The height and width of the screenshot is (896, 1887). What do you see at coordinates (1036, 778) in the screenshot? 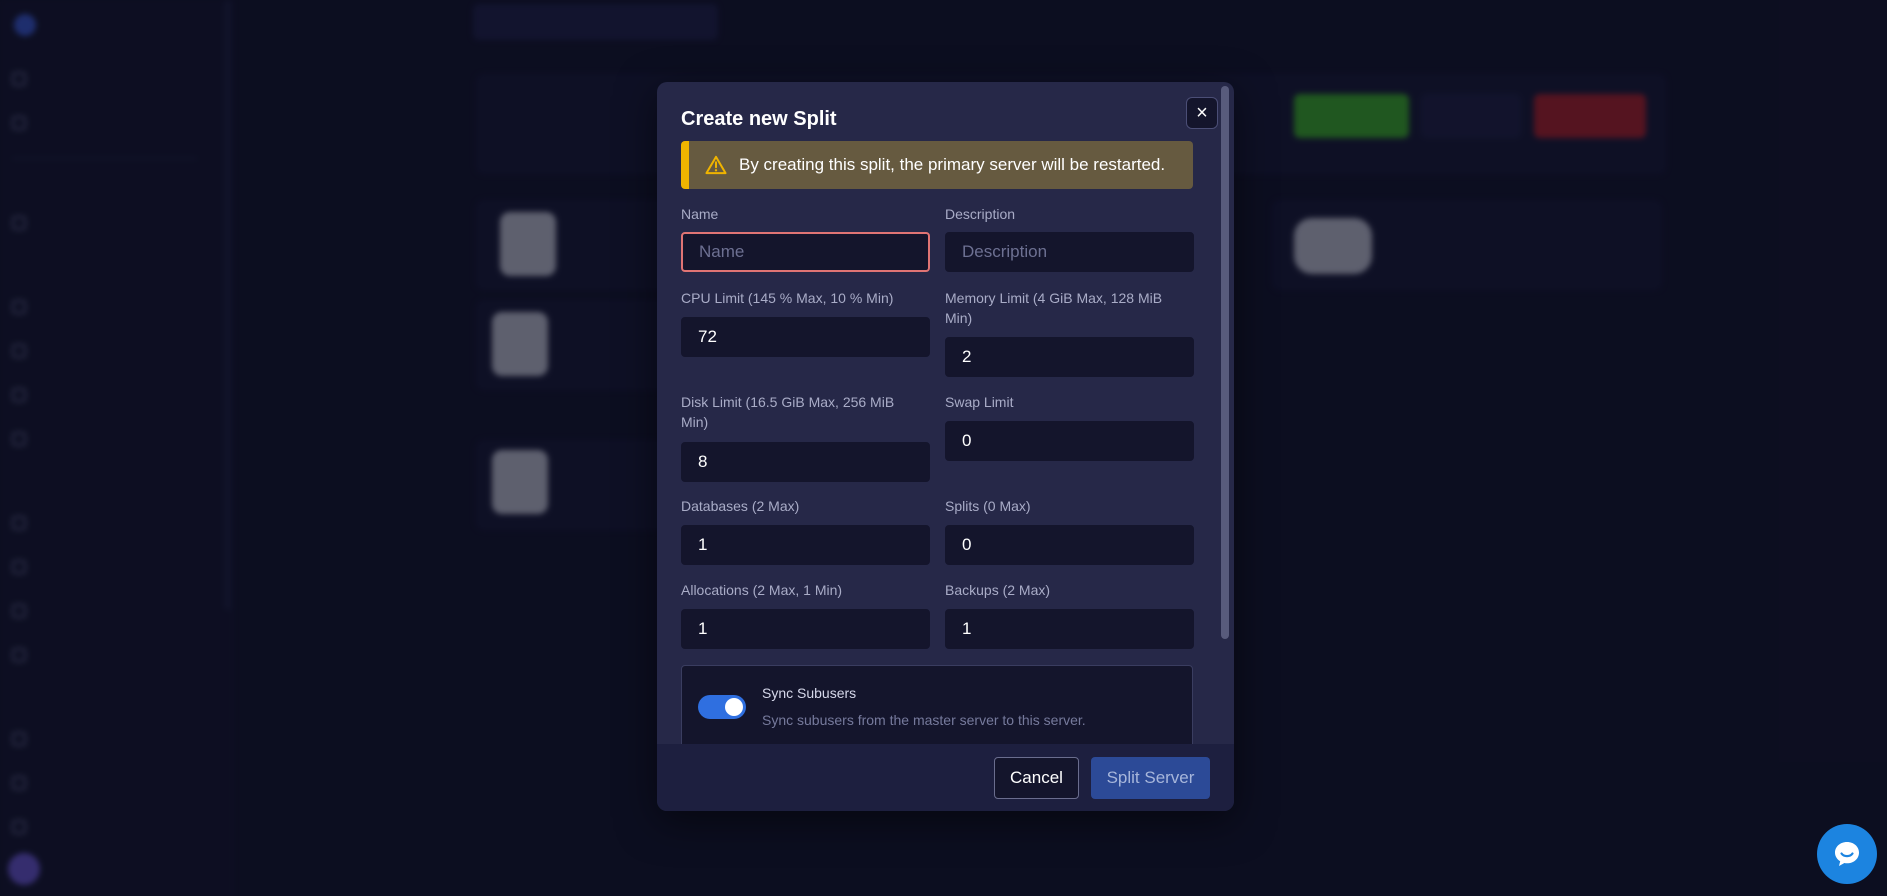
I see `cancel-button: Cancel` at bounding box center [1036, 778].